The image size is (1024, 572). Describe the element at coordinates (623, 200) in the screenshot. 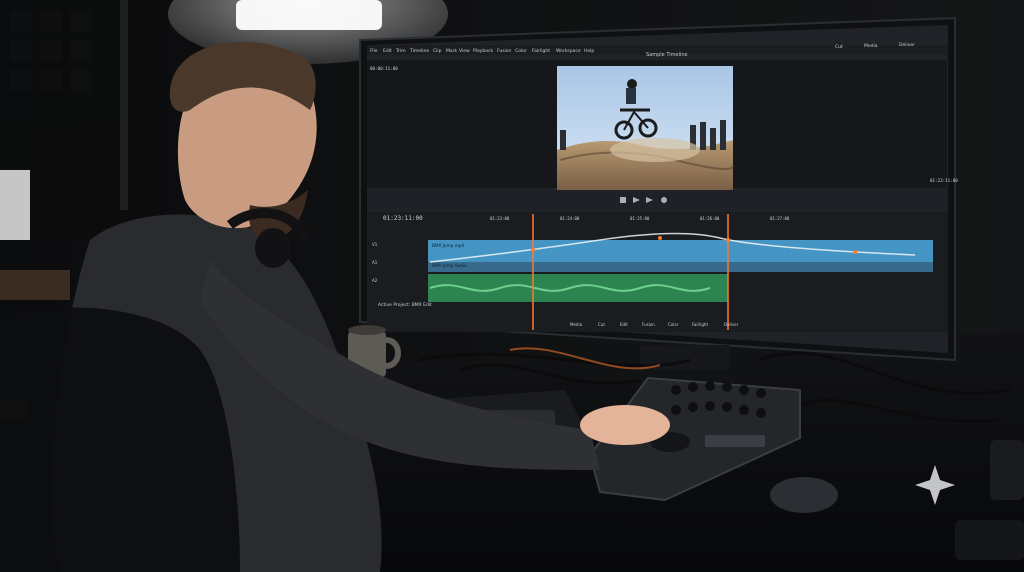

I see `stop-button` at that location.